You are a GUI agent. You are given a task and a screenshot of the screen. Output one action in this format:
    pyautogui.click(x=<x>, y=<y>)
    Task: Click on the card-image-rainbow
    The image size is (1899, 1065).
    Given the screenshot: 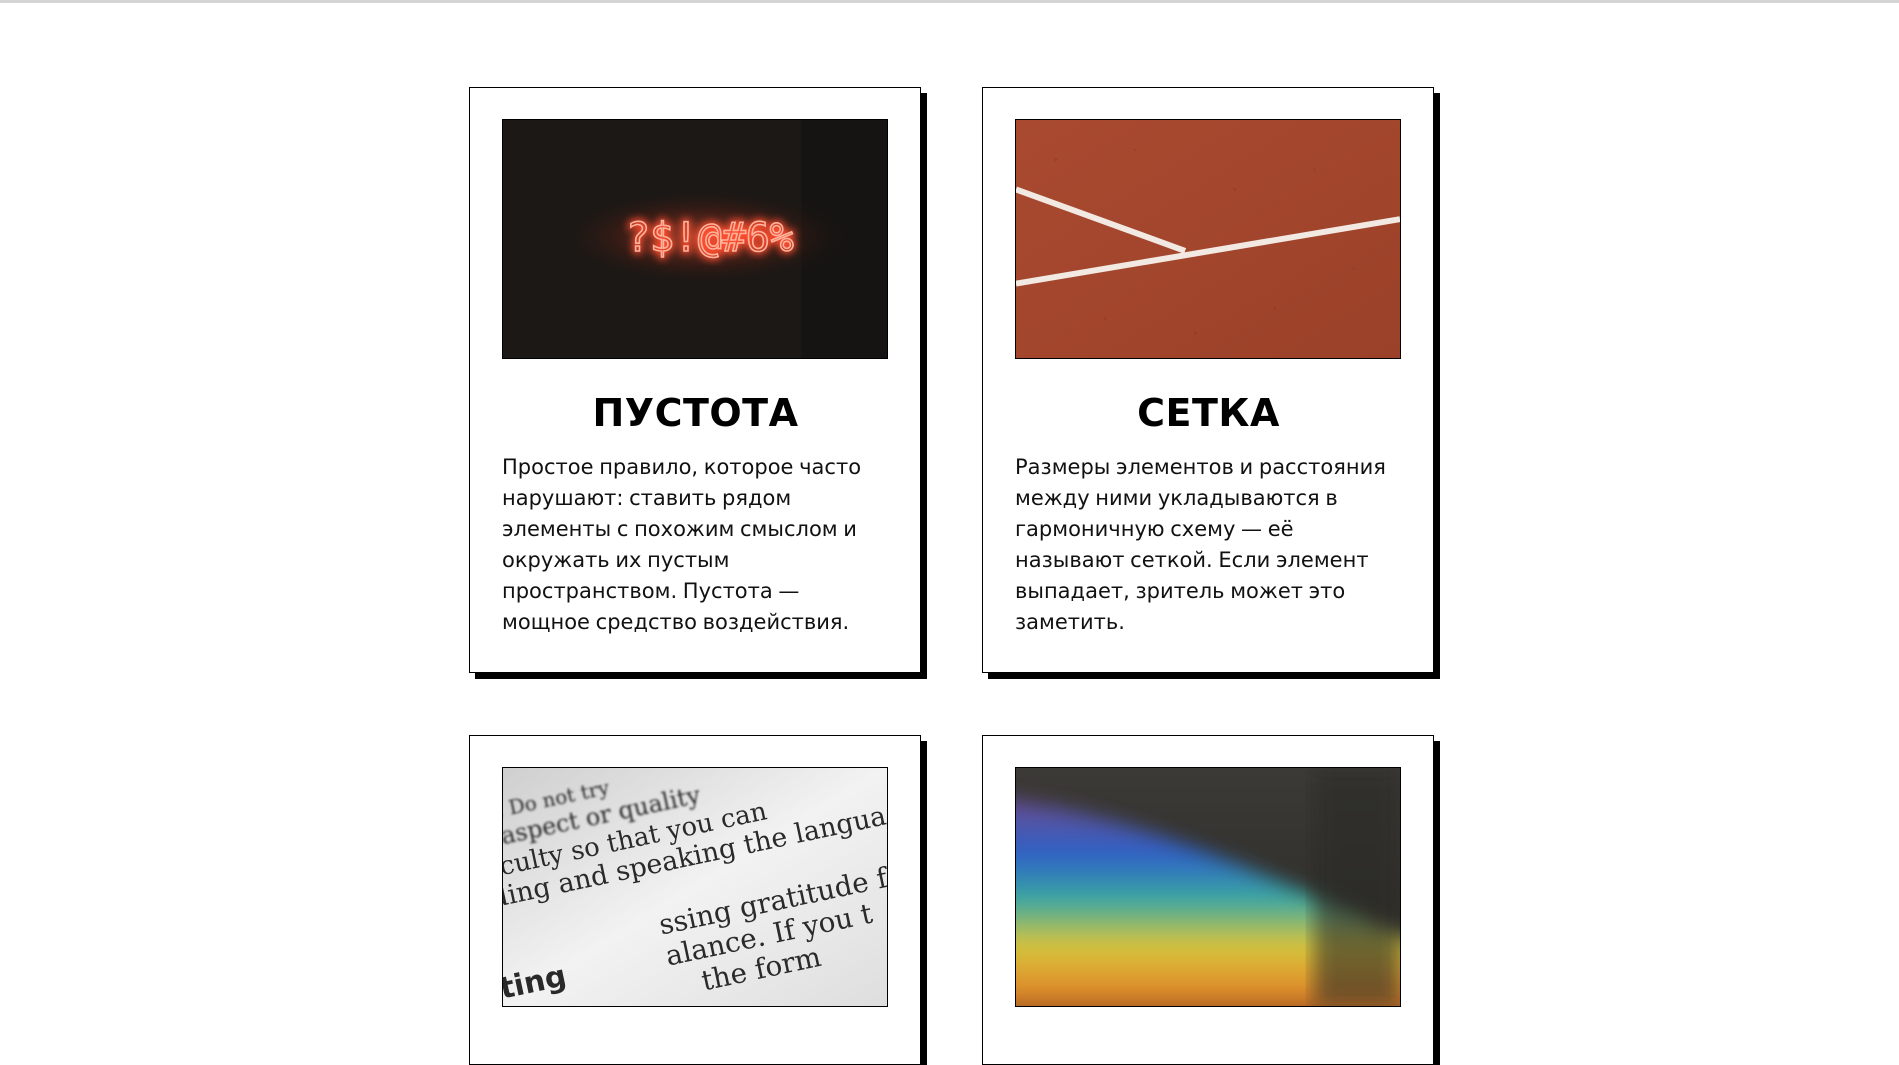 What is the action you would take?
    pyautogui.click(x=1208, y=887)
    